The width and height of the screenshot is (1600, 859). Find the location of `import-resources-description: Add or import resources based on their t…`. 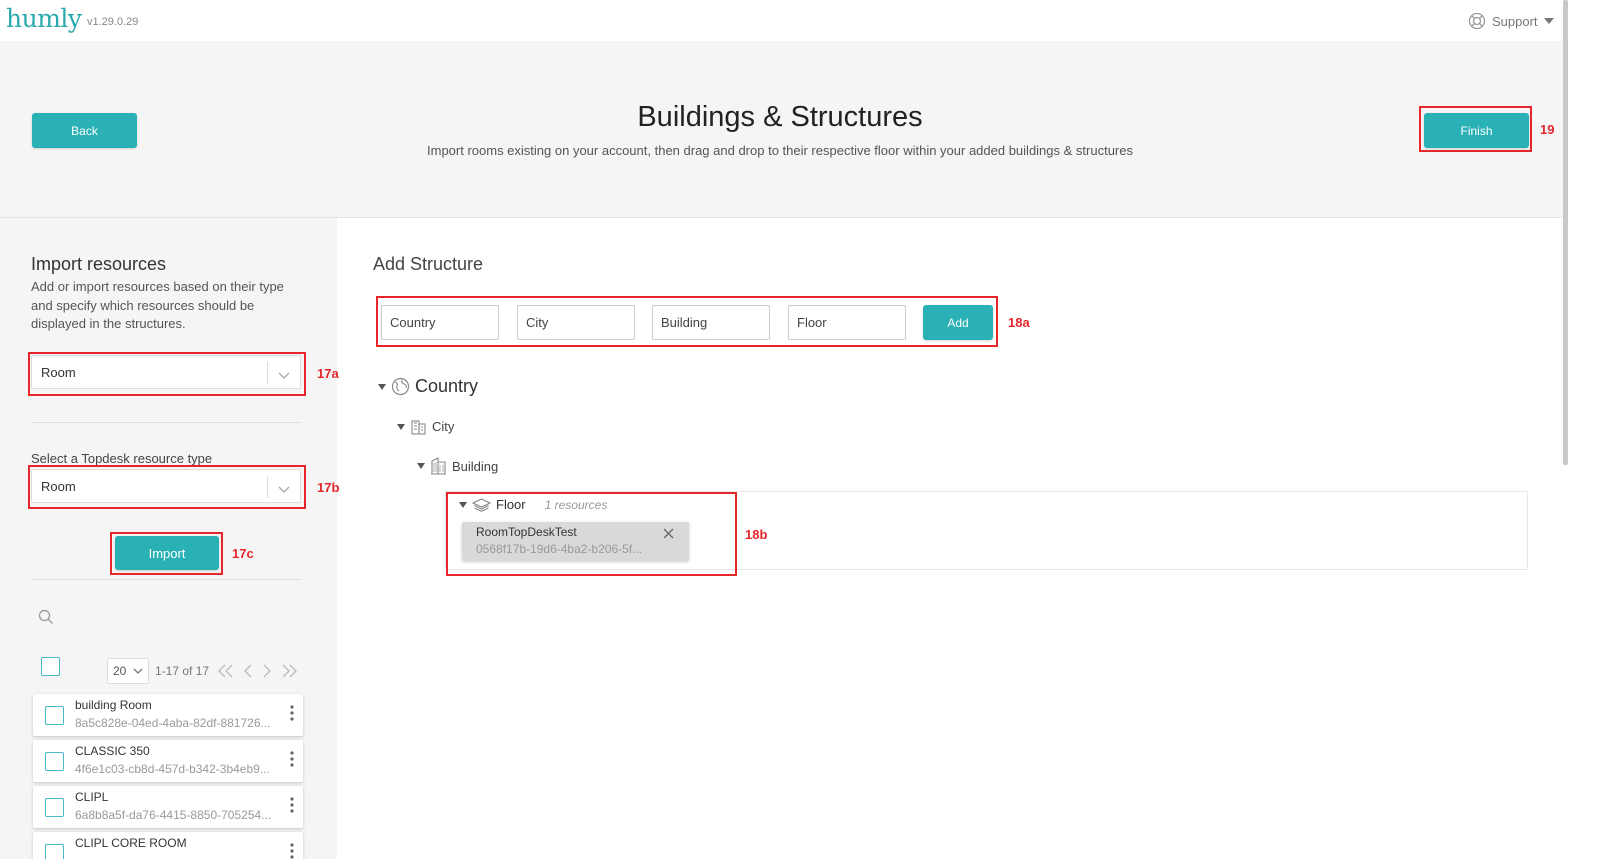

import-resources-description: Add or import resources based on their t… is located at coordinates (157, 305).